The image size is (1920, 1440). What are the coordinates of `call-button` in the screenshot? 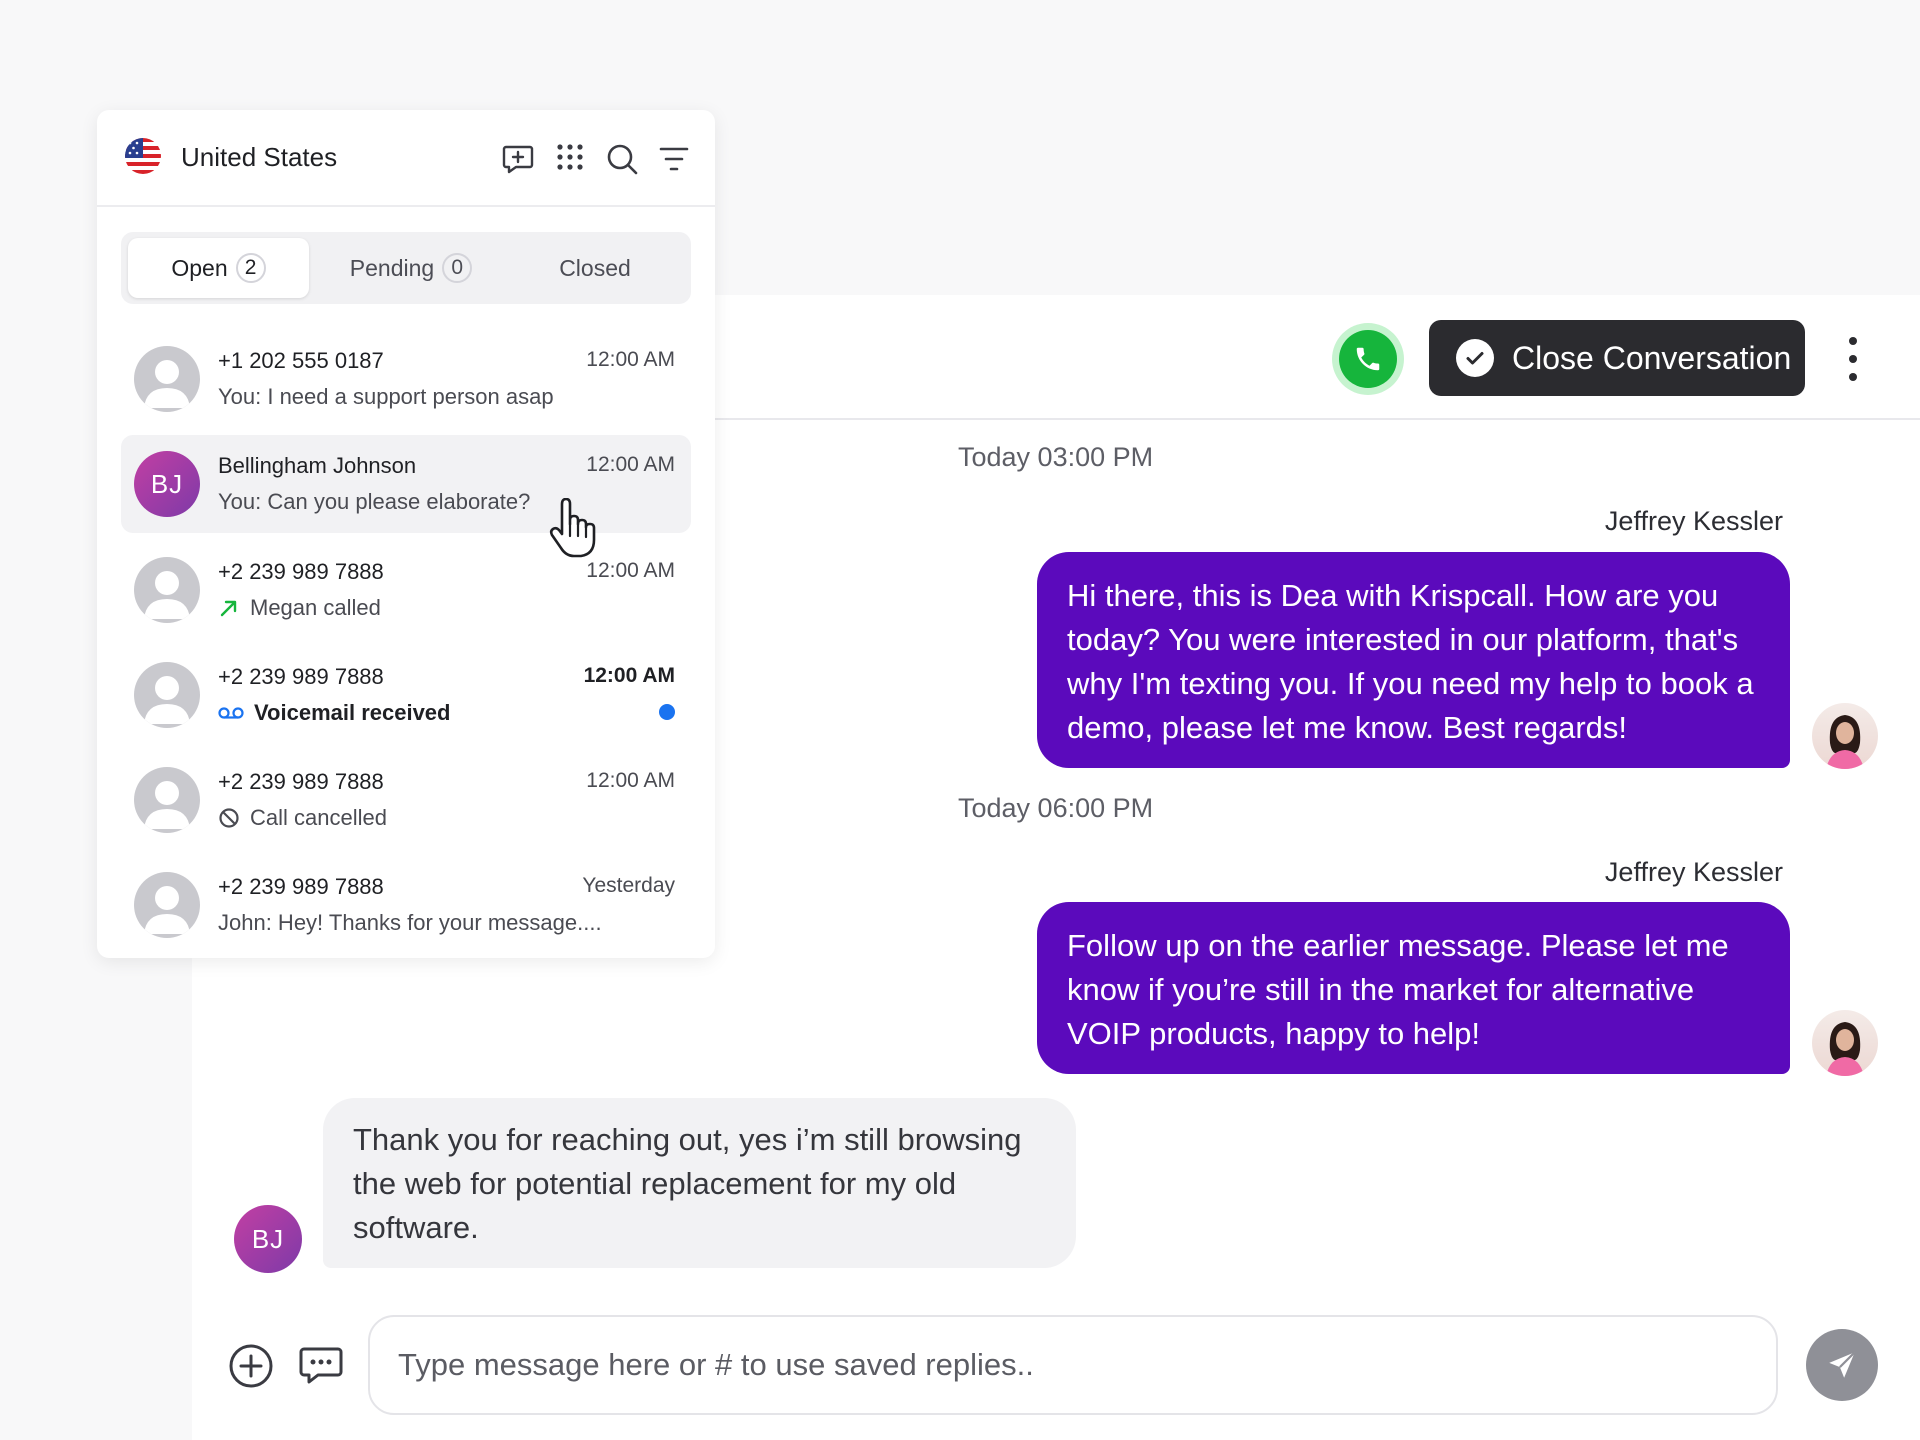 It's located at (1368, 359).